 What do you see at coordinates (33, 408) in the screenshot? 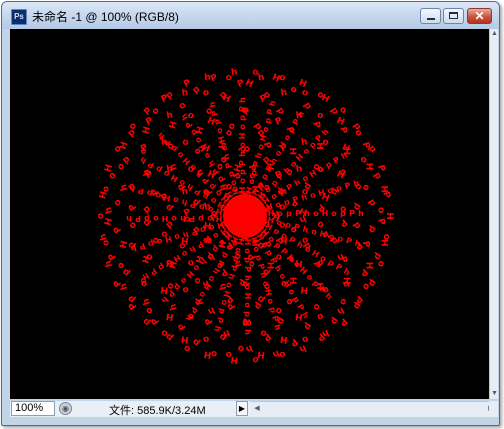
I see `zoom-level-field: 100%` at bounding box center [33, 408].